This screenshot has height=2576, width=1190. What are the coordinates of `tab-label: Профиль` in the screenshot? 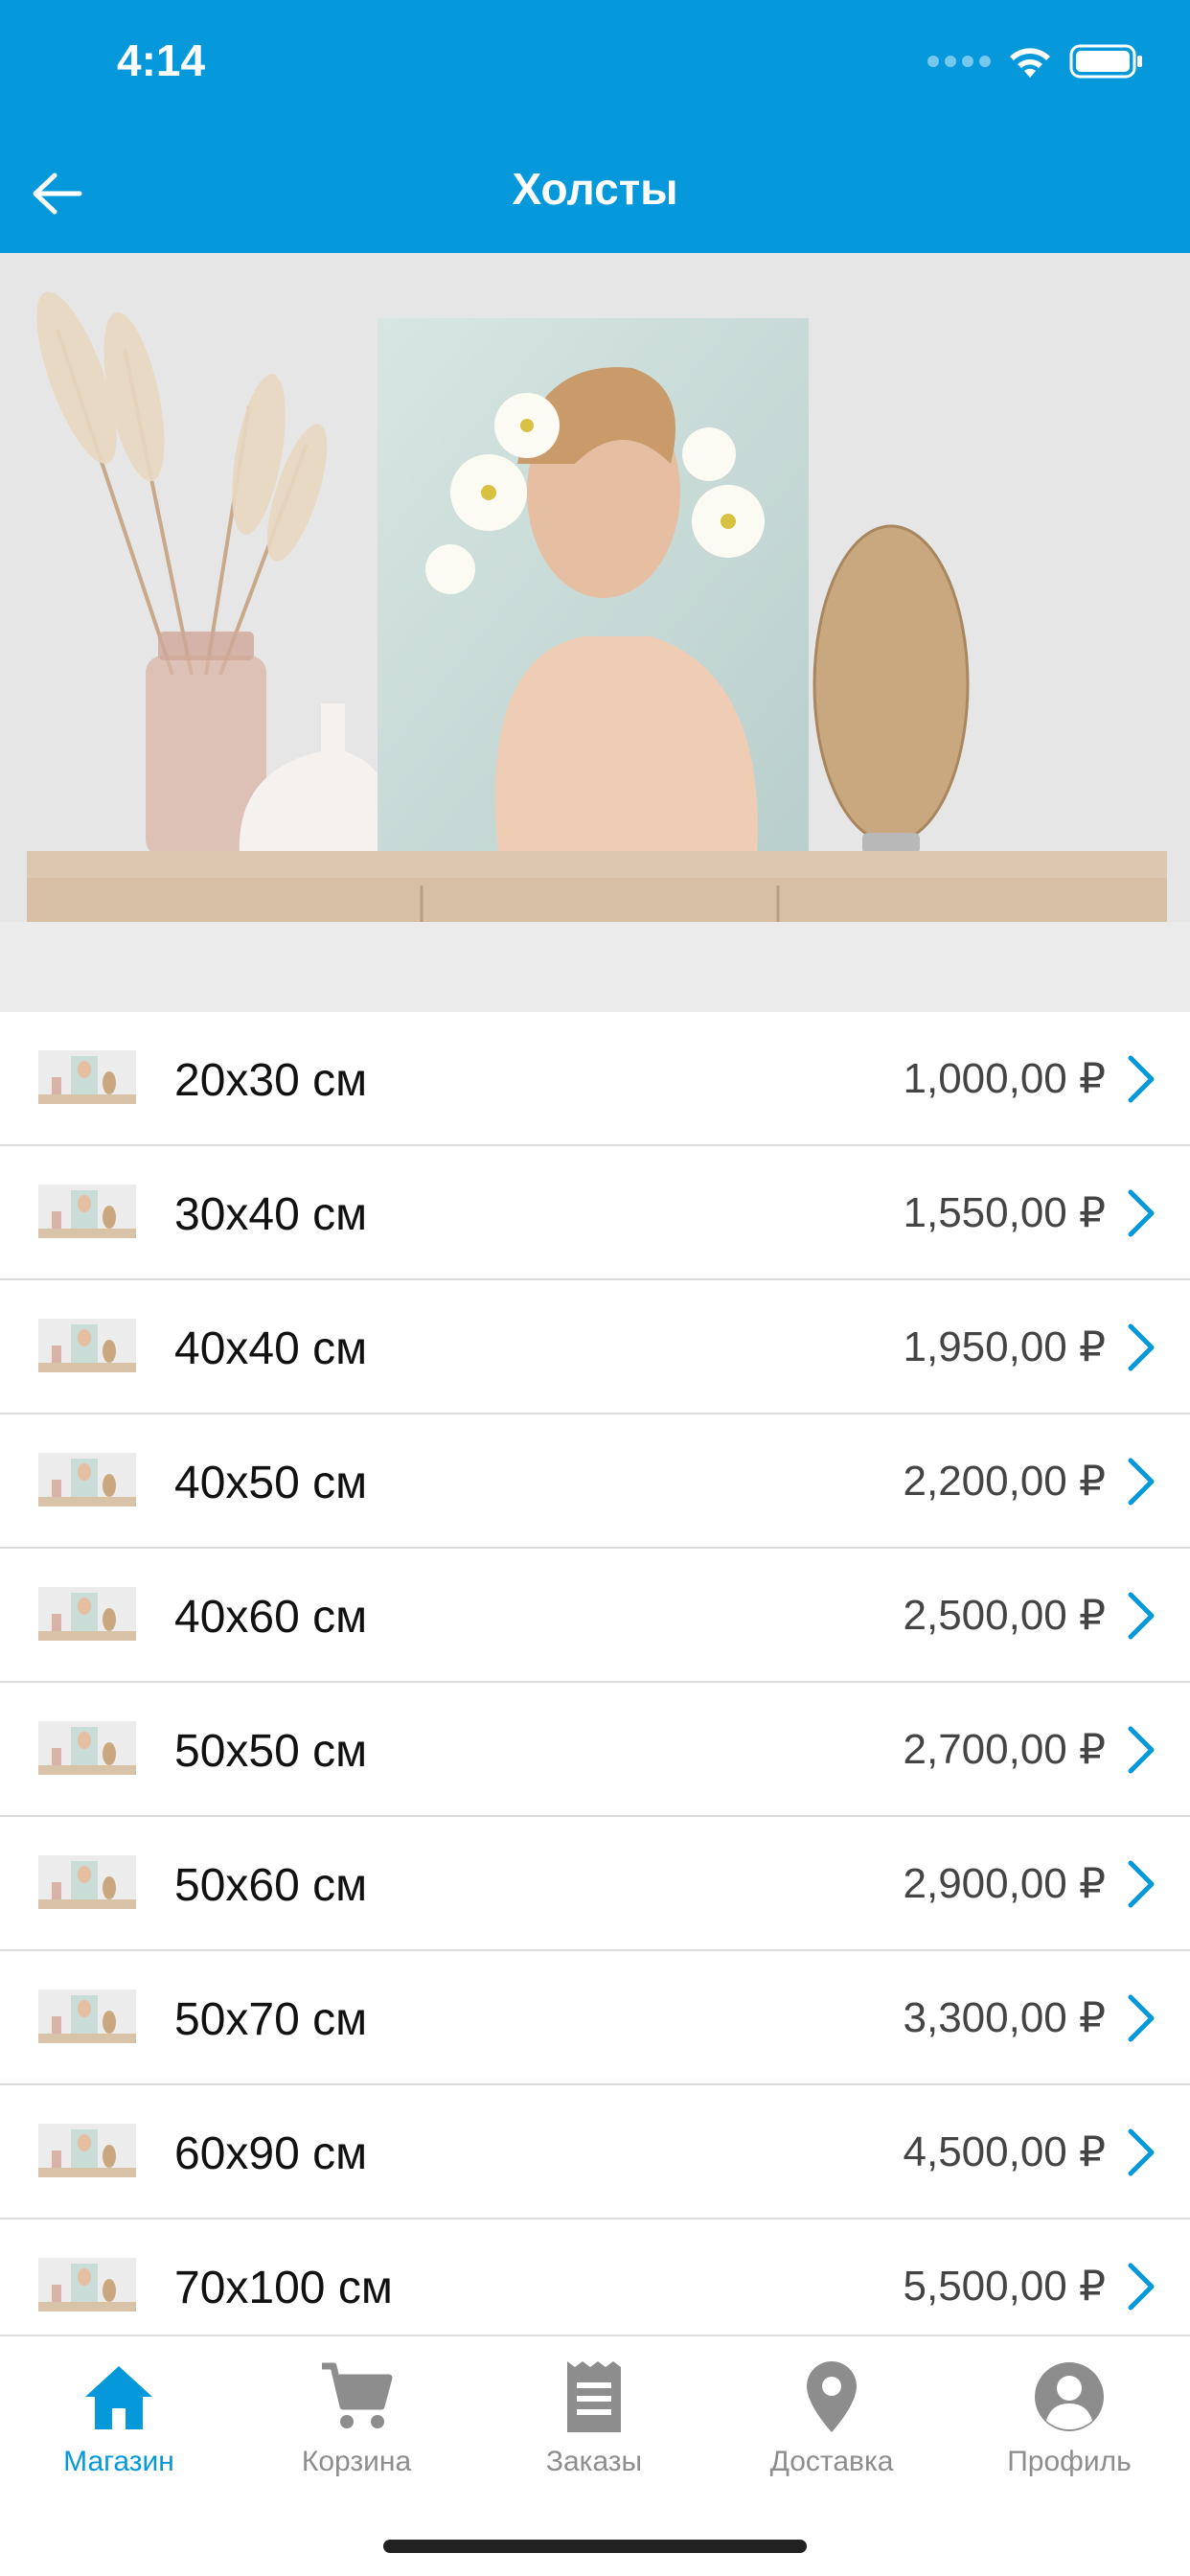 It's located at (1070, 2461).